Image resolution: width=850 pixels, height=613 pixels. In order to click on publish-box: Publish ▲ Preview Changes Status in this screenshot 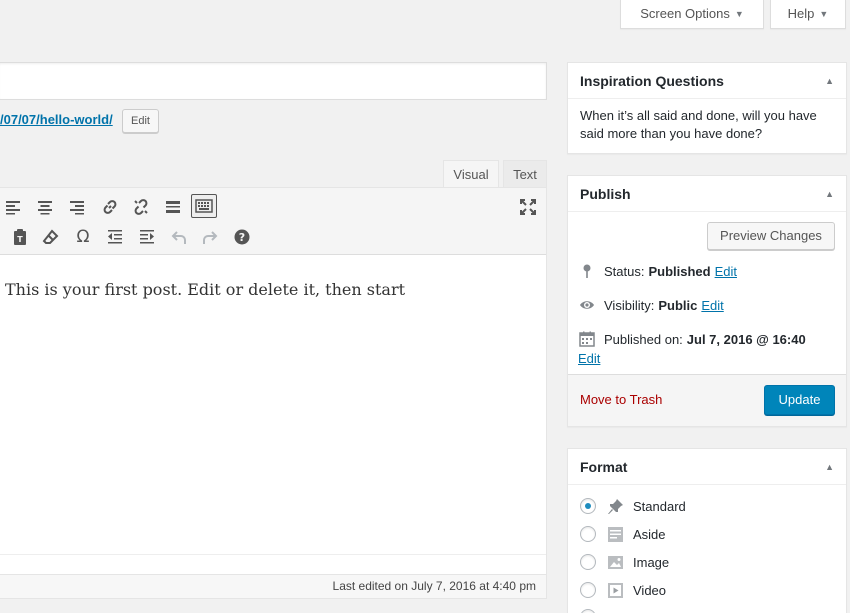, I will do `click(707, 301)`.